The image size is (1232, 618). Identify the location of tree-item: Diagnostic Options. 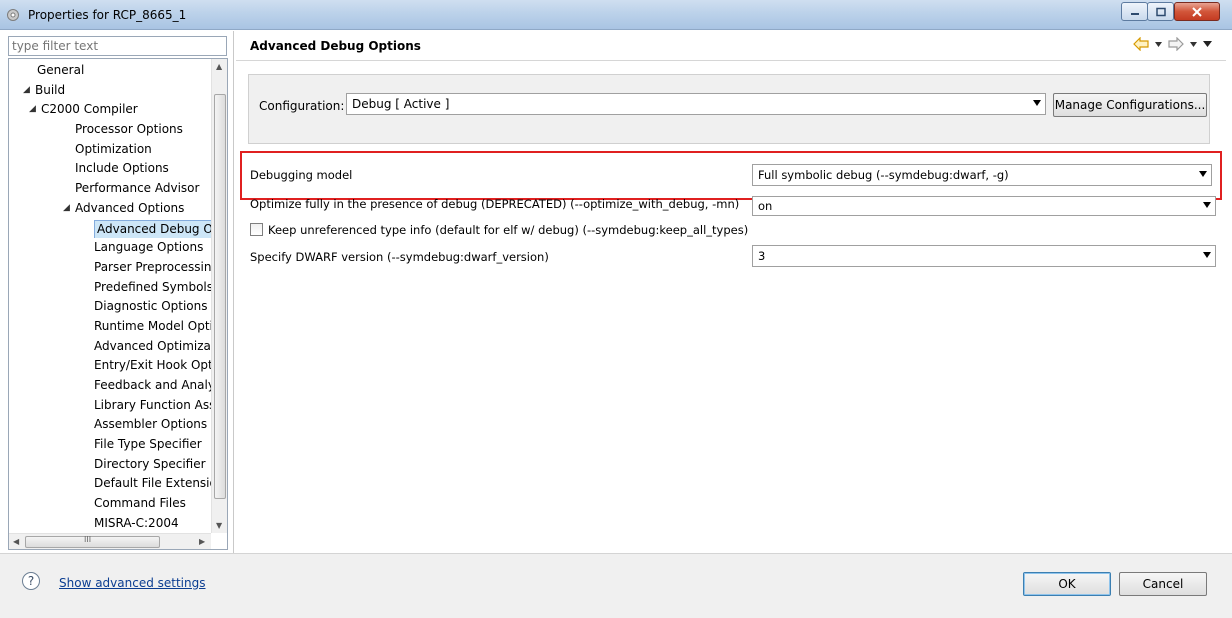
(110, 307).